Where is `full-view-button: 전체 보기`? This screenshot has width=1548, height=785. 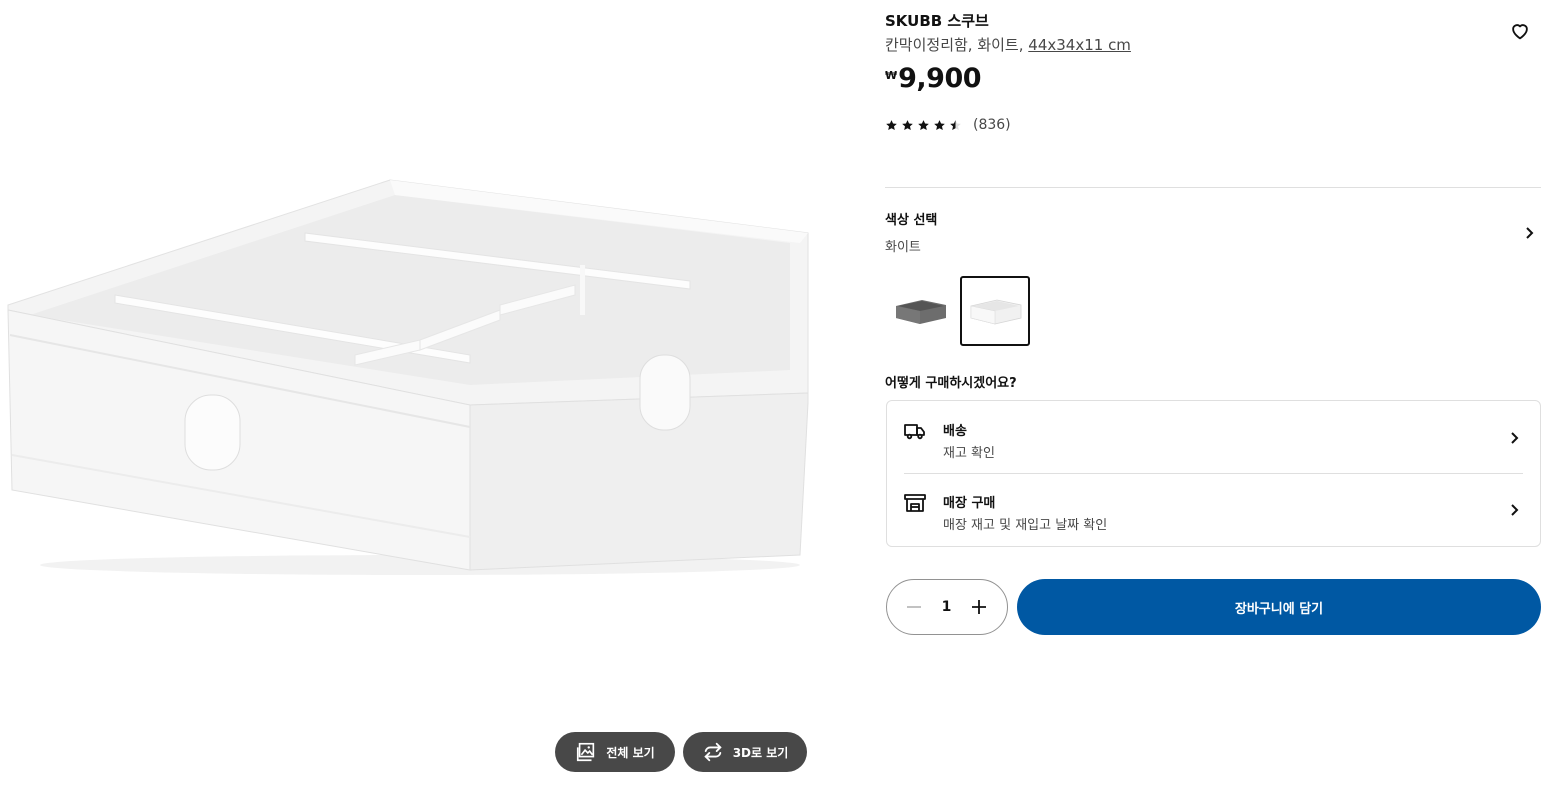
full-view-button: 전체 보기 is located at coordinates (615, 752).